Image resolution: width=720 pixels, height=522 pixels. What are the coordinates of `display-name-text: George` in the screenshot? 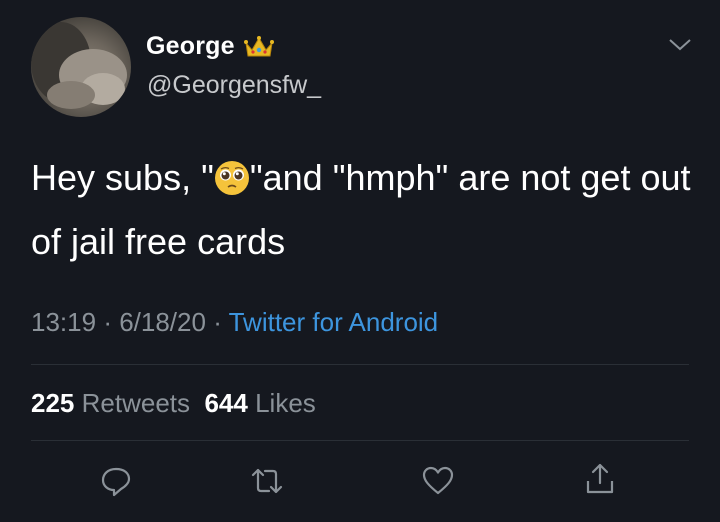 It's located at (190, 46).